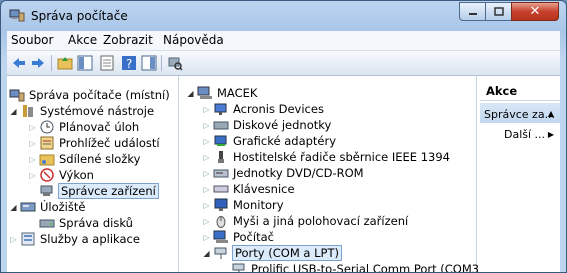  Describe the element at coordinates (109, 143) in the screenshot. I see `tree-node-label: Prohlížeč událostí` at that location.